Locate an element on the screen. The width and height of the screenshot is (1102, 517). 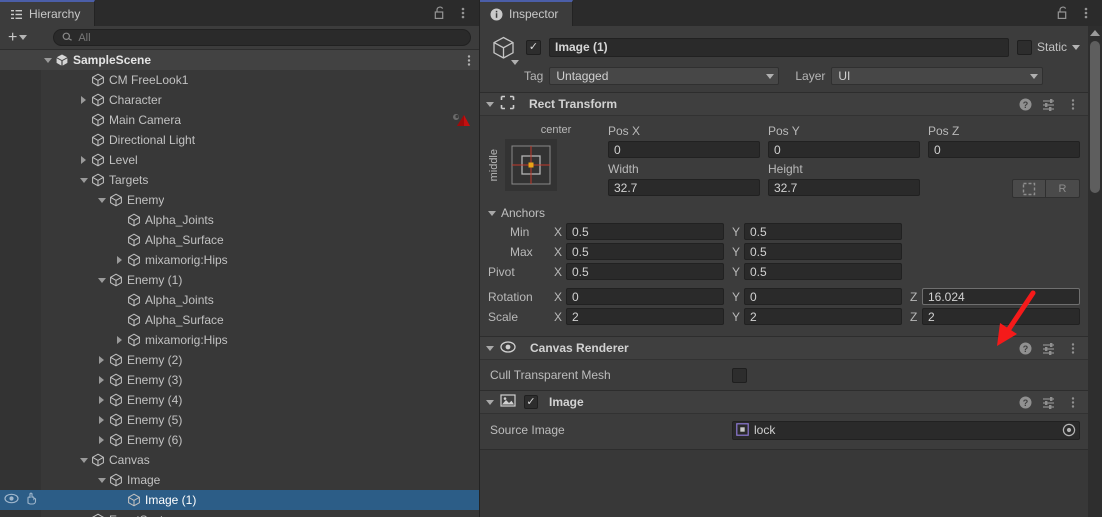
min-x-field: 0.5 is located at coordinates (645, 231).